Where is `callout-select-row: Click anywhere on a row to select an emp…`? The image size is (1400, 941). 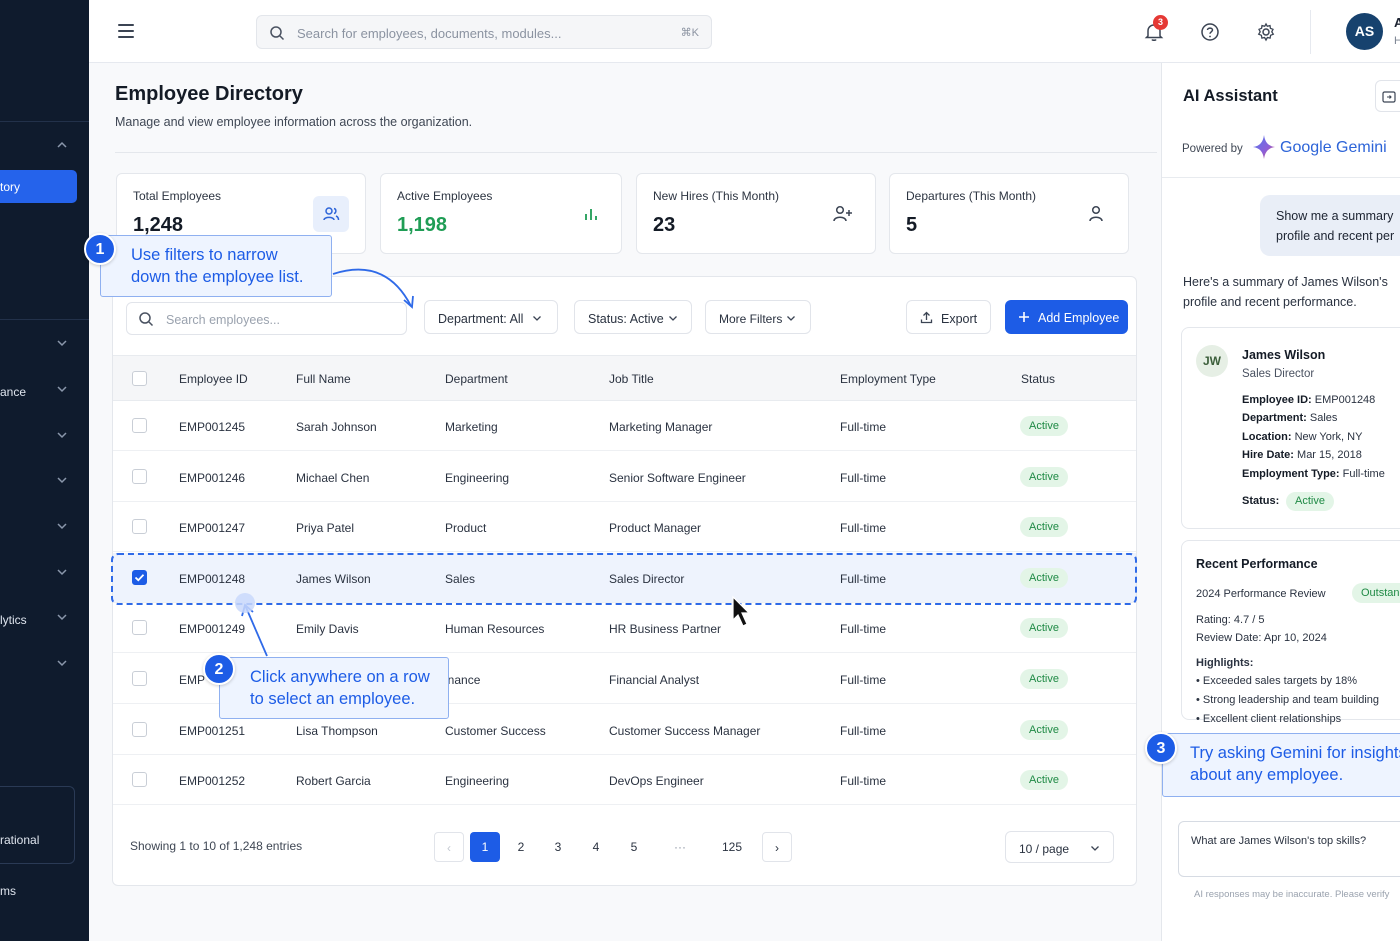 callout-select-row: Click anywhere on a row to select an emp… is located at coordinates (334, 688).